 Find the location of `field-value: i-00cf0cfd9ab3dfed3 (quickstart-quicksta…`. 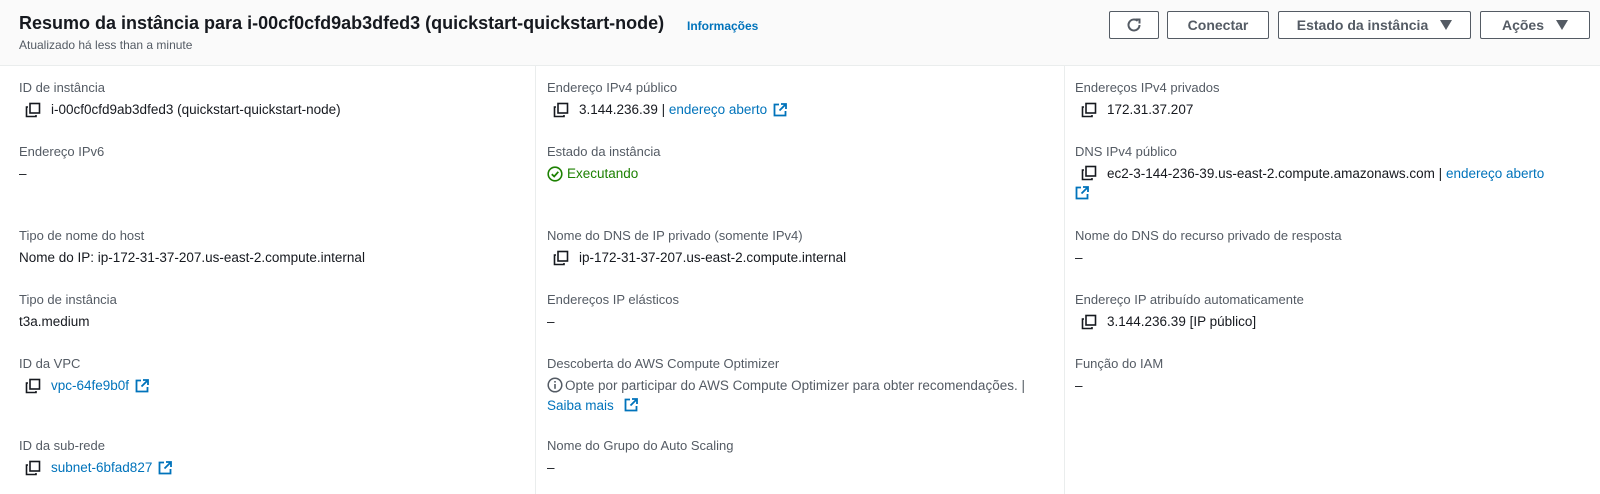

field-value: i-00cf0cfd9ab3dfed3 (quickstart-quicksta… is located at coordinates (196, 109).